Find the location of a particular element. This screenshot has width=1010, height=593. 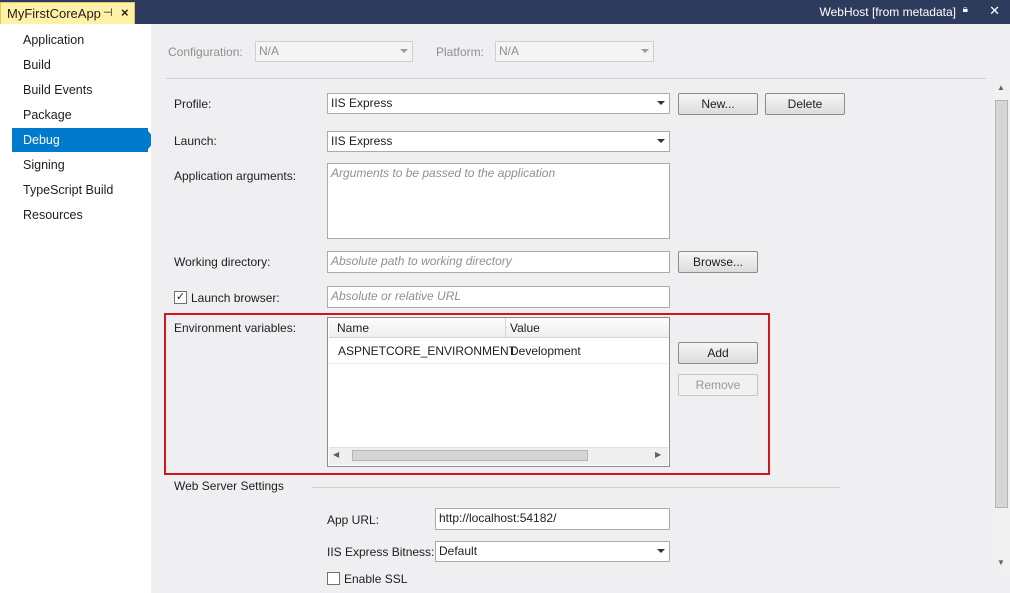

iis-bitness-dropdown: Default is located at coordinates (552, 551).